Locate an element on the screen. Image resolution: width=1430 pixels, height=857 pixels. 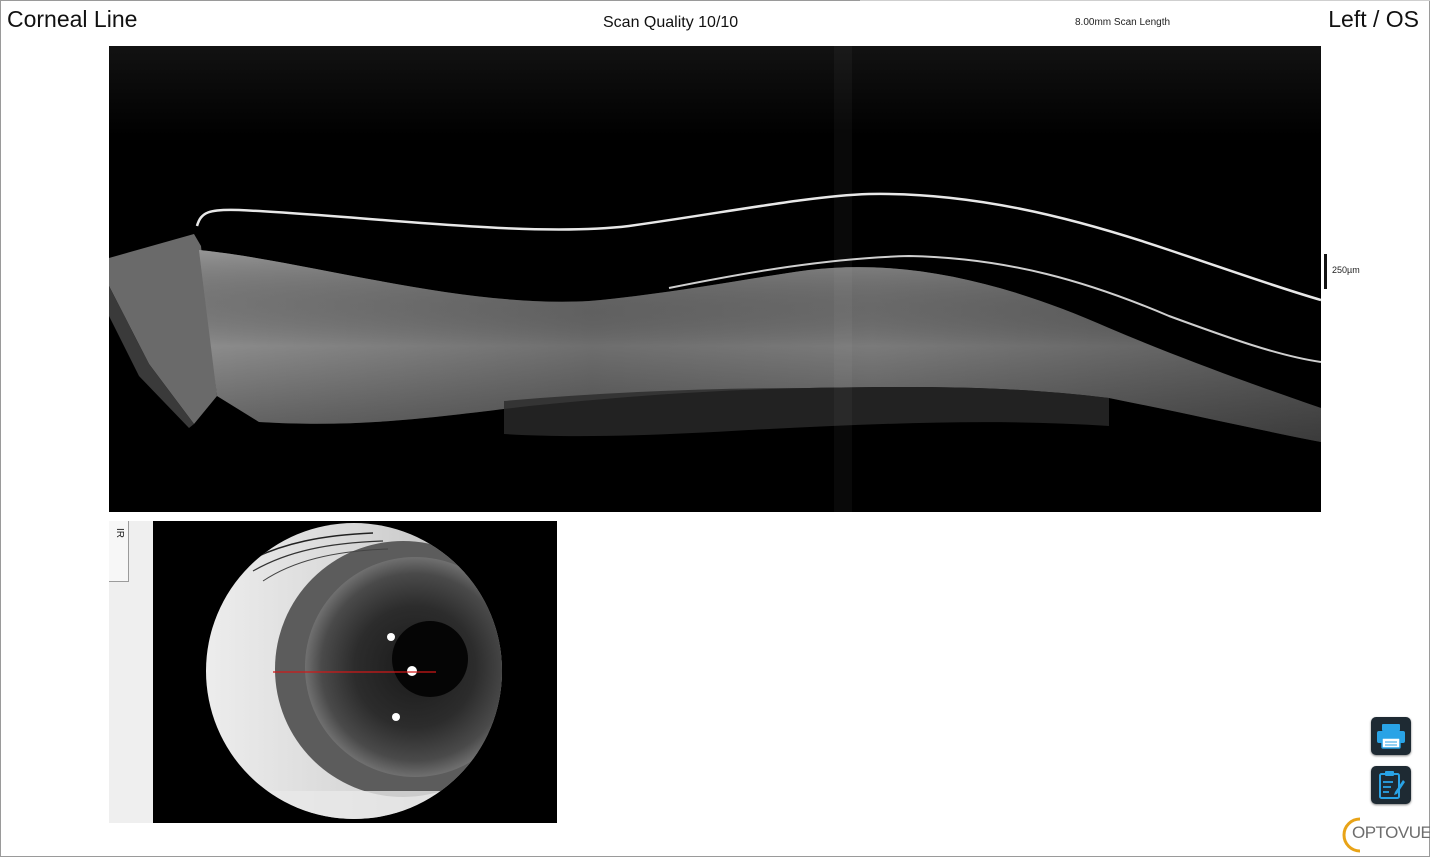
brand-logo-text: OPTOVUE is located at coordinates (1391, 832).